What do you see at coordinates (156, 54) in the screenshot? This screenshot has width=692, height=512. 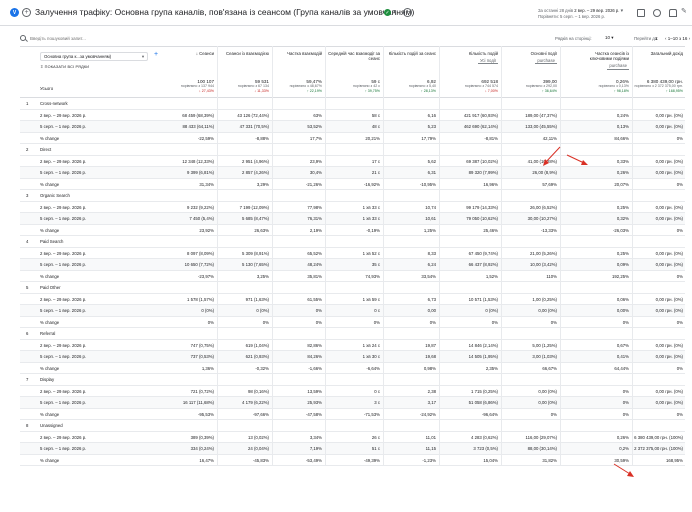 I see `add-dimension-icon: +` at bounding box center [156, 54].